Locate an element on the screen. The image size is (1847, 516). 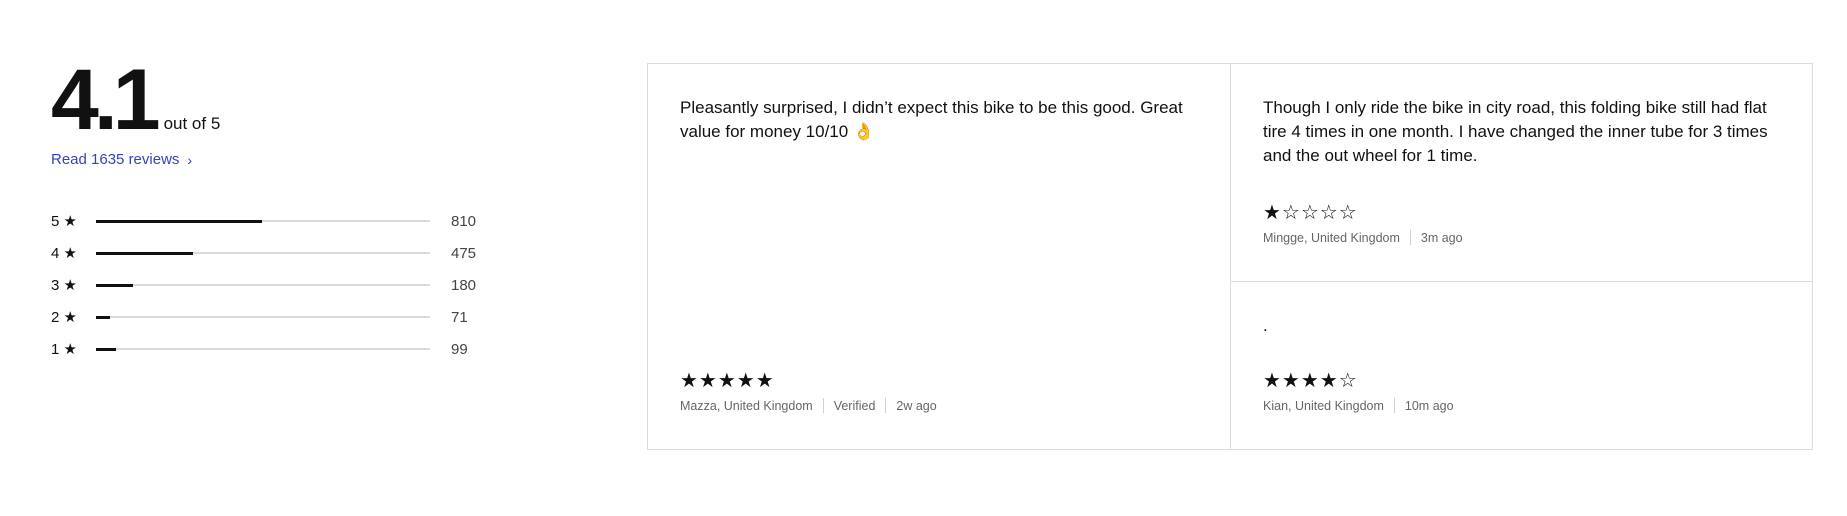
verified-badge: Verified is located at coordinates (854, 405).